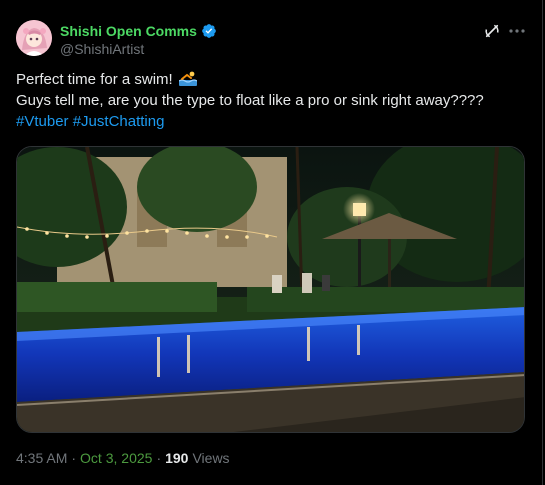  I want to click on views-count: 190, so click(177, 458).